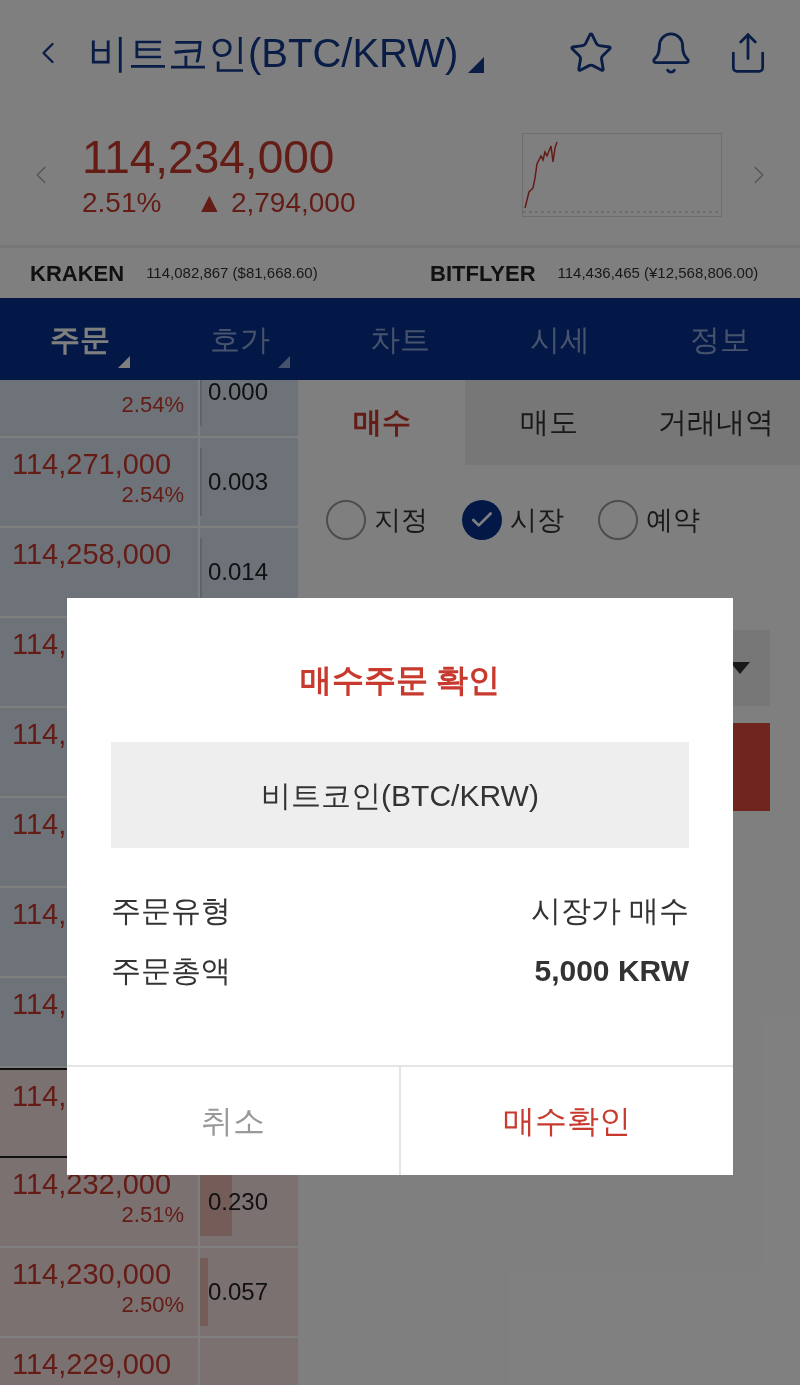 The width and height of the screenshot is (800, 1385). I want to click on order-percent: 2.50%, so click(152, 1305).